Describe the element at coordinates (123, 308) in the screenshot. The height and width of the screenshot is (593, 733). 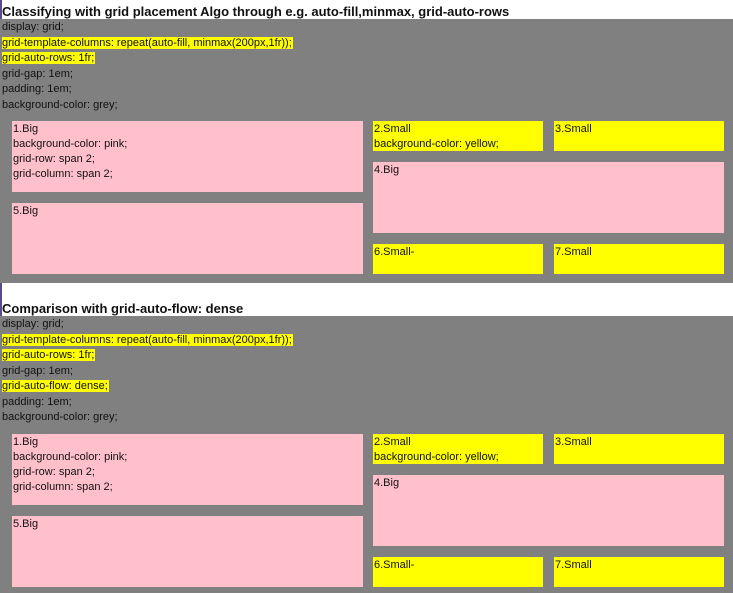
I see `section-heading: Comparison with grid-auto-flow: dense` at that location.